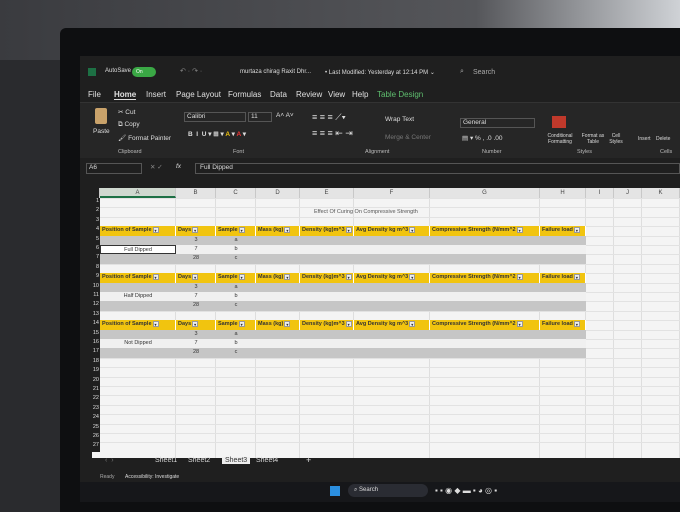 The image size is (680, 512). What do you see at coordinates (388, 490) in the screenshot?
I see `taskbar-search: ⌕ Search` at bounding box center [388, 490].